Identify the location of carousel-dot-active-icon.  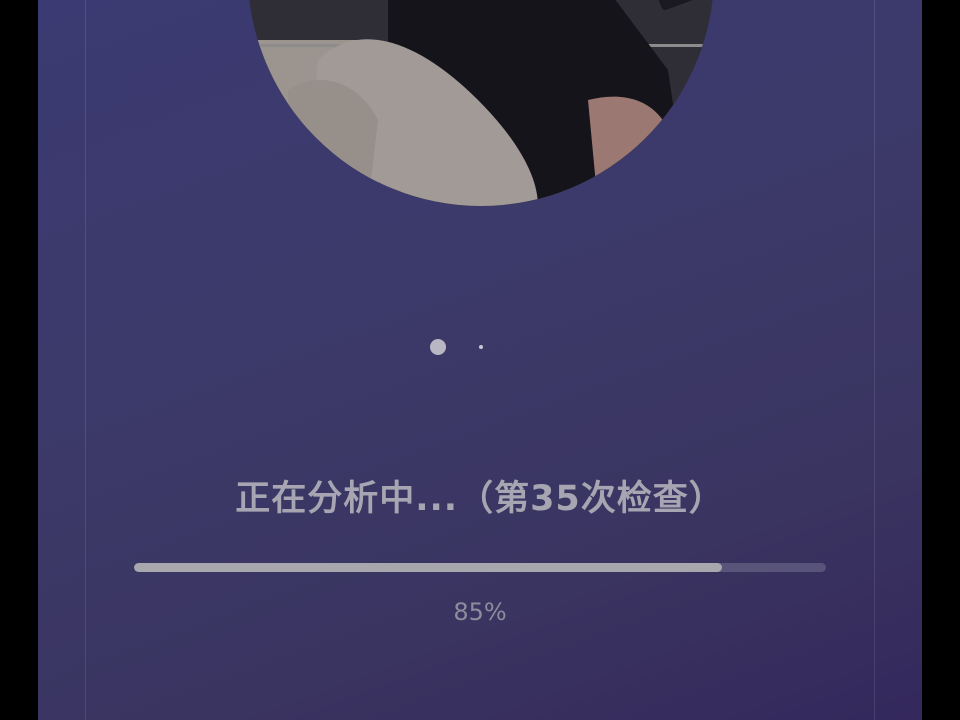
(438, 347).